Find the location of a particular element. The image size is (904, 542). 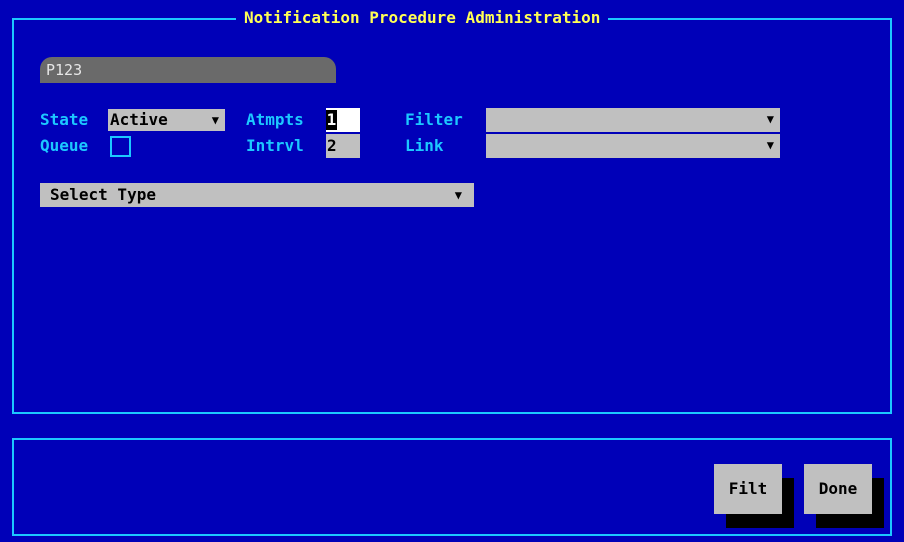

intrvl-label: Intrvl is located at coordinates (275, 145).